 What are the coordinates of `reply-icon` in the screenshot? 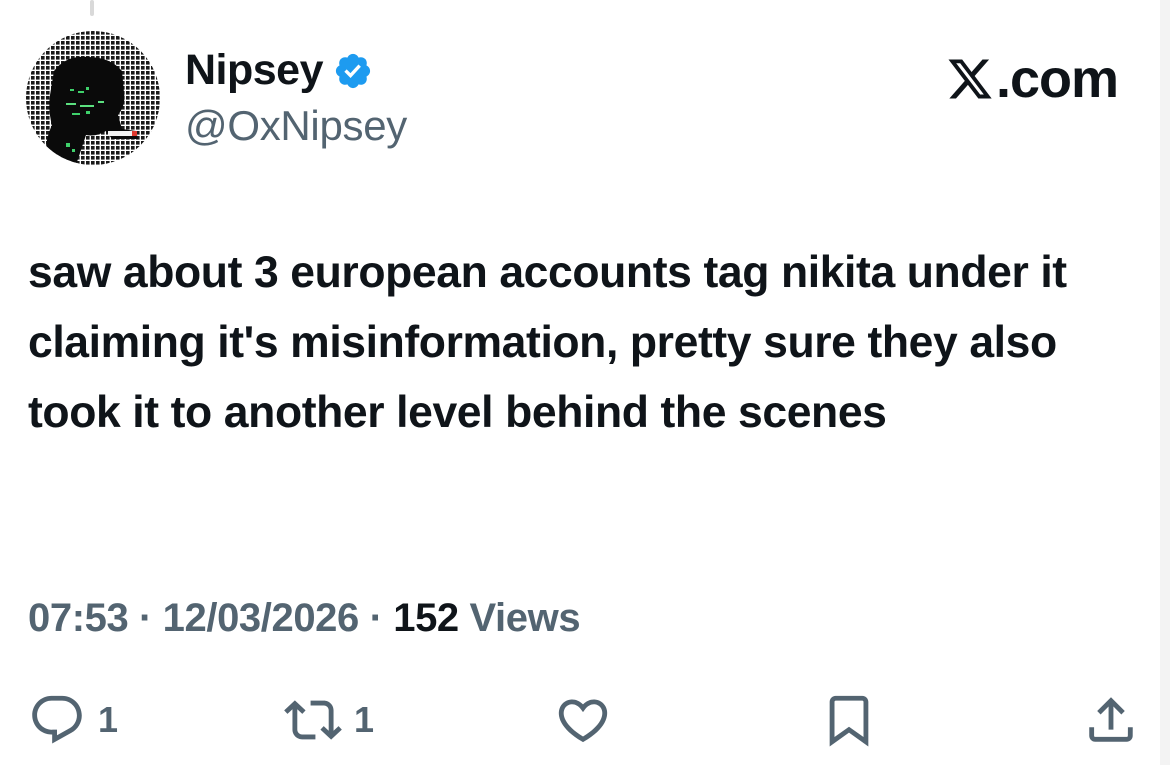 It's located at (57, 719).